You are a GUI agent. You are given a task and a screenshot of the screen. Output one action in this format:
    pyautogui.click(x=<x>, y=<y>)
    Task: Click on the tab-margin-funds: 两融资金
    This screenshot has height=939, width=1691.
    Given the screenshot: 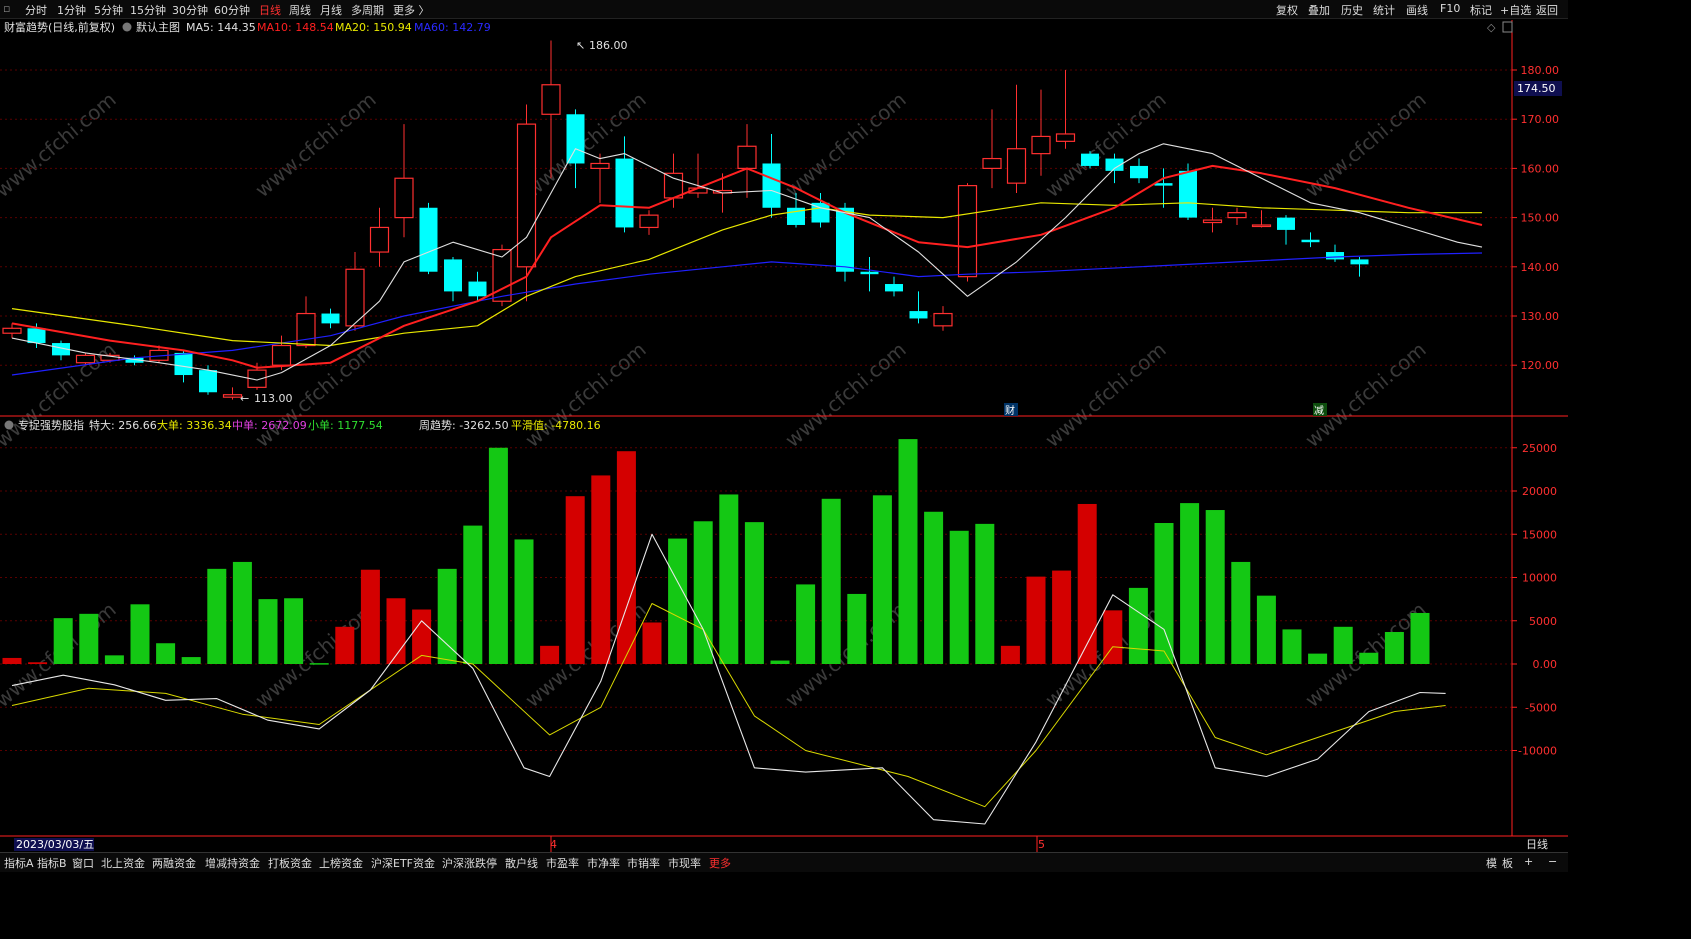 What is the action you would take?
    pyautogui.click(x=174, y=863)
    